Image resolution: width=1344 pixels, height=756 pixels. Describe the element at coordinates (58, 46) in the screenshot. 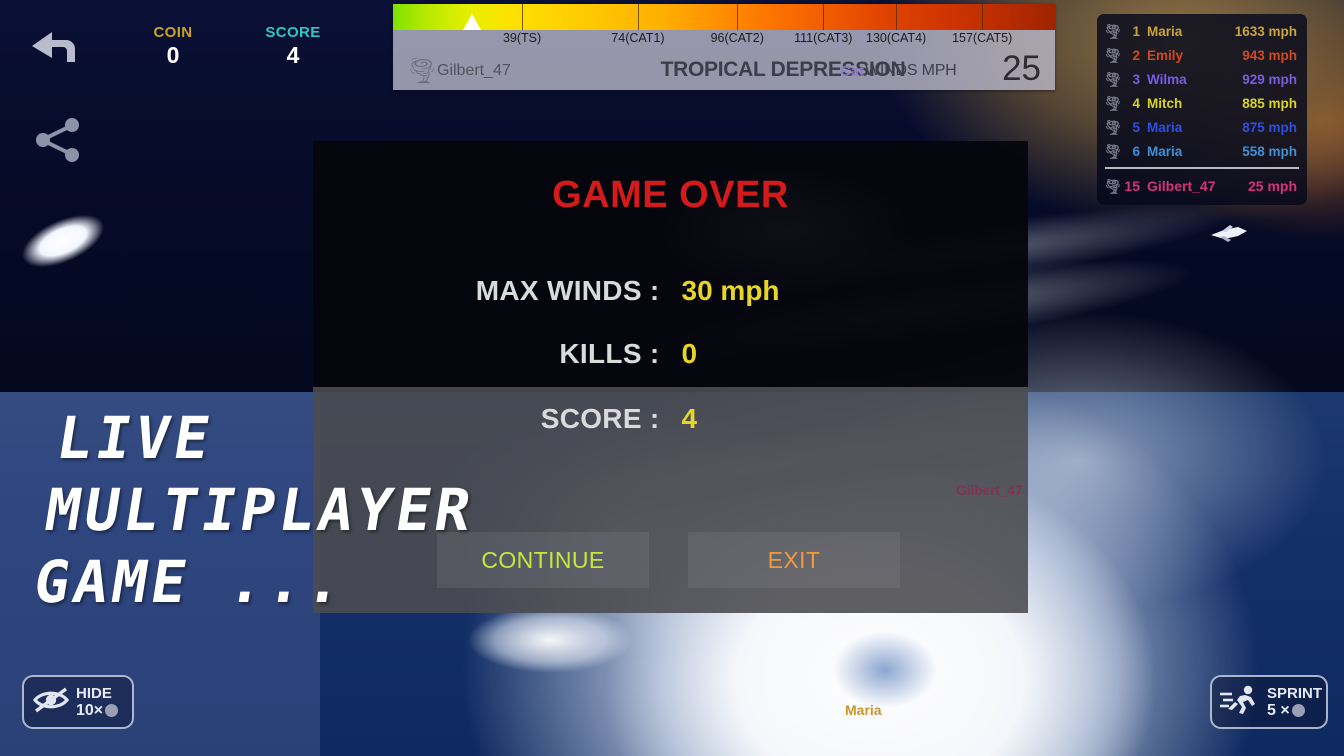

I see `back-arrow-icon` at that location.